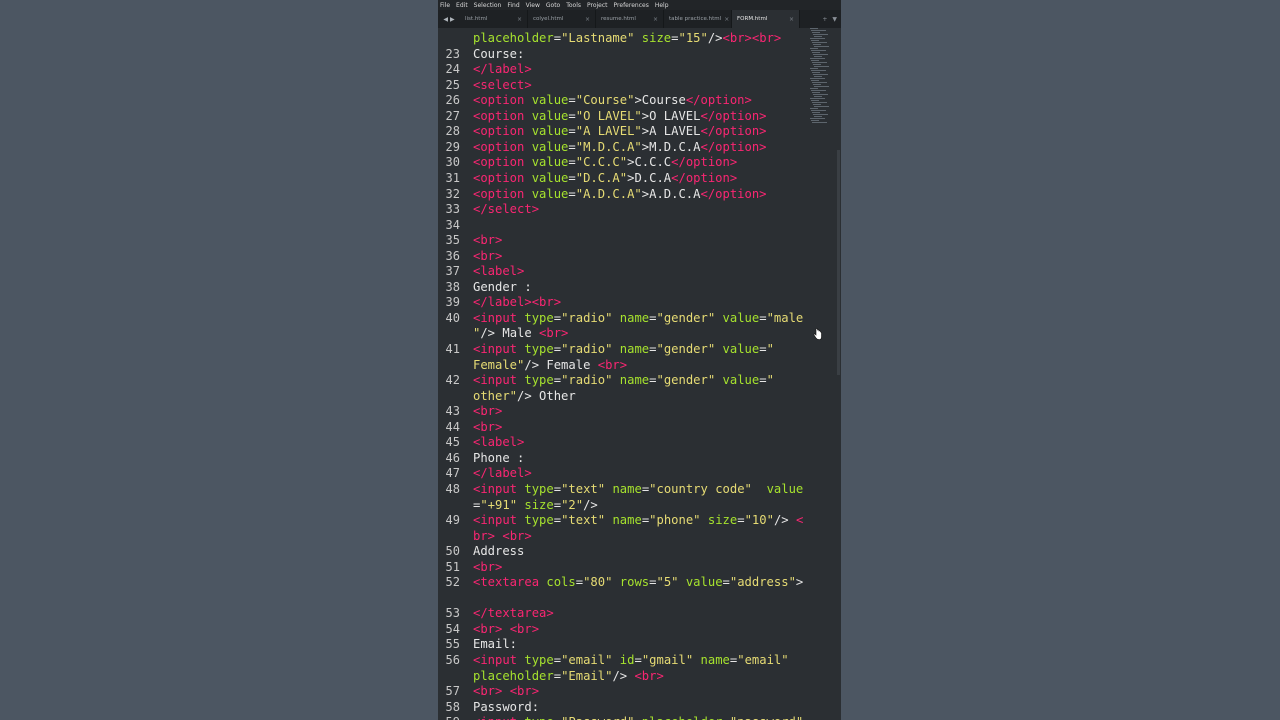  Describe the element at coordinates (605, 100) in the screenshot. I see `code-token: "Course"` at that location.